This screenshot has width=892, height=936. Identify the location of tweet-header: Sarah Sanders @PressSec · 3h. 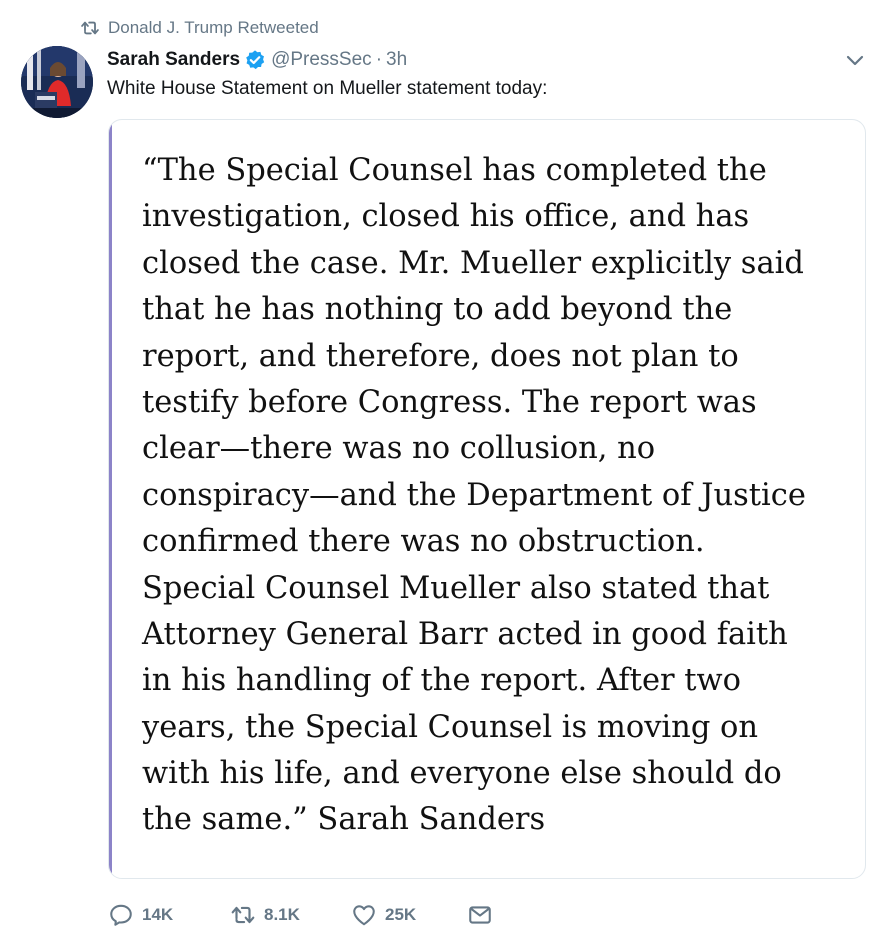
(257, 60).